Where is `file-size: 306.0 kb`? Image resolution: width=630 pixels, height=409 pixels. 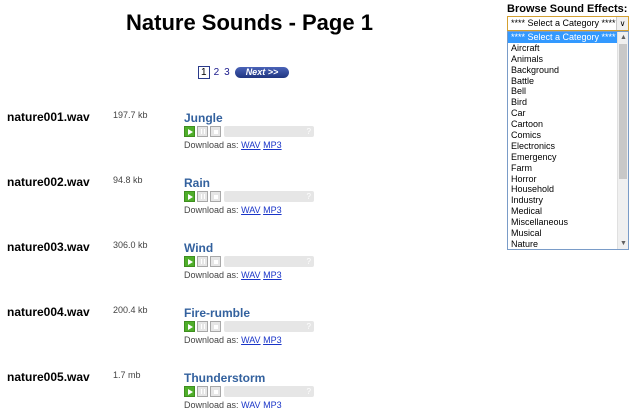 file-size: 306.0 kb is located at coordinates (130, 245).